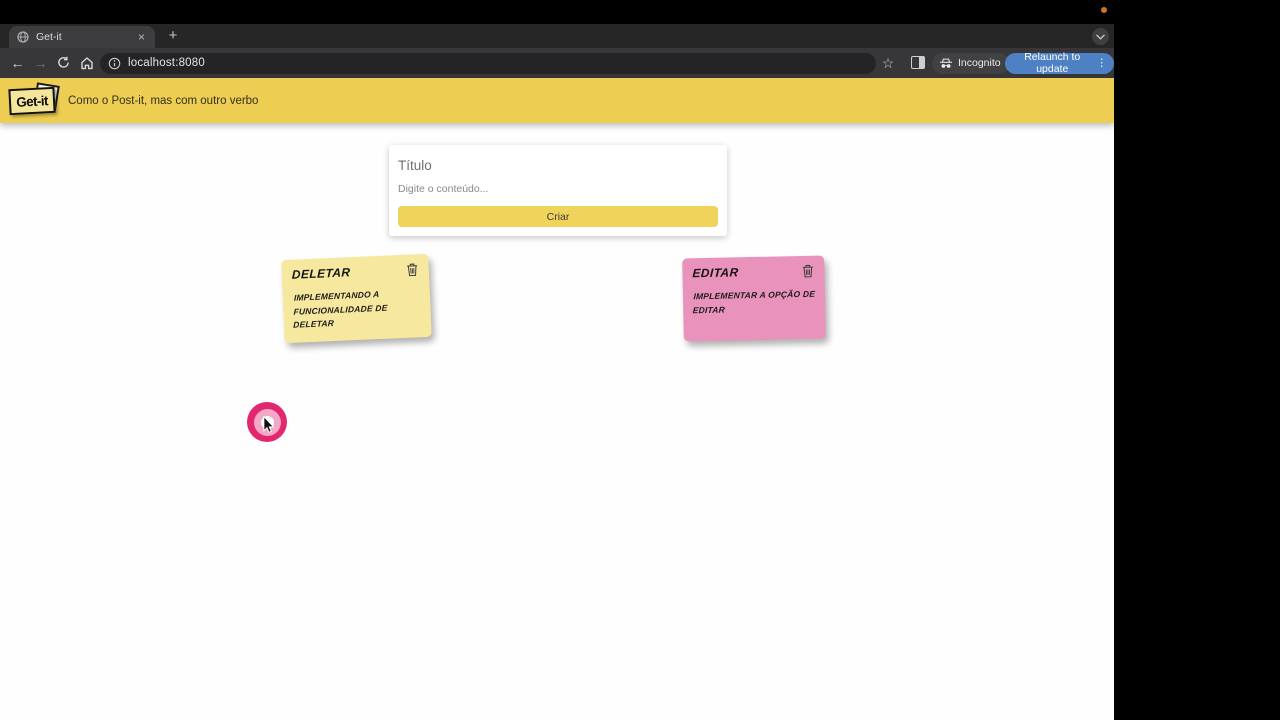  I want to click on note-content: IMPLEMENTAR A OPÇÃO DE EDITAR, so click(754, 301).